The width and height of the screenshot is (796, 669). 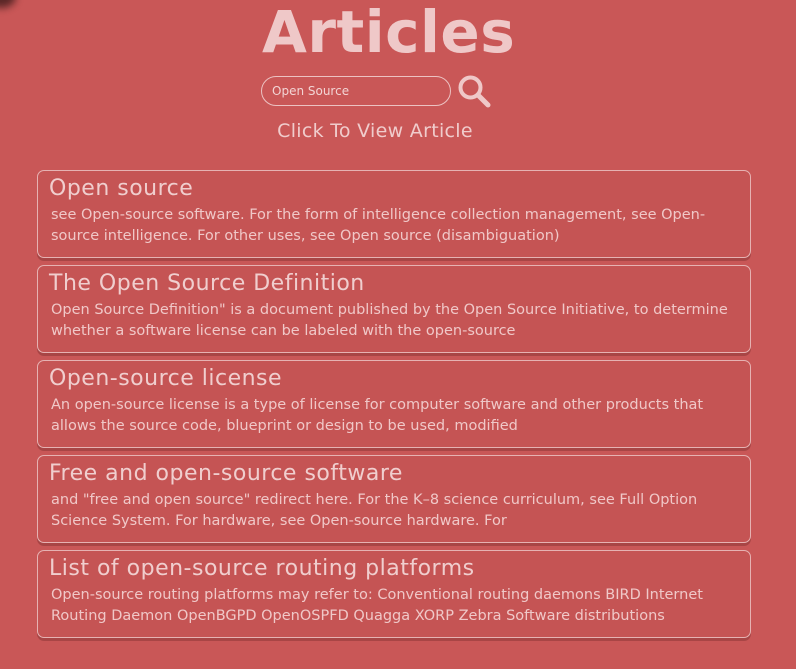 I want to click on search-button, so click(x=474, y=91).